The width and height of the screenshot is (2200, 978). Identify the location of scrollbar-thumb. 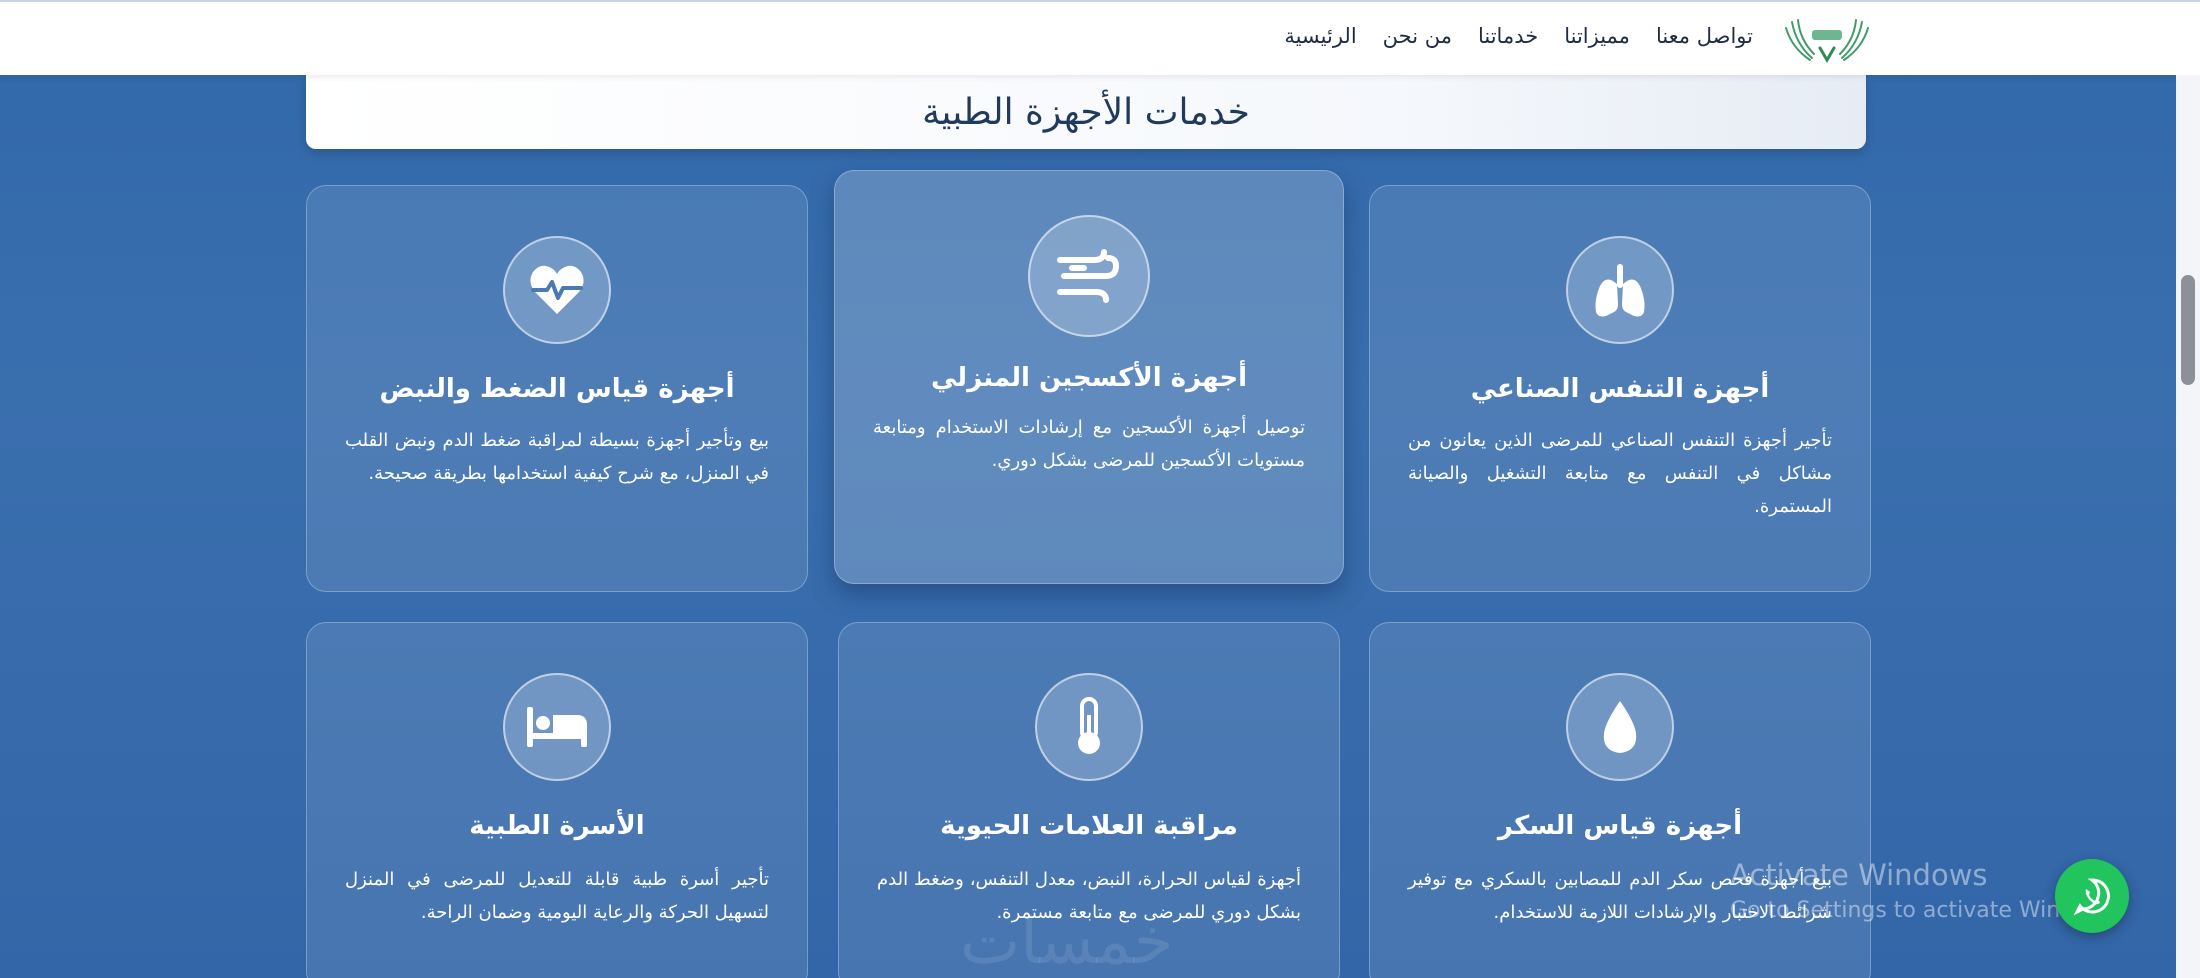
(2188, 330).